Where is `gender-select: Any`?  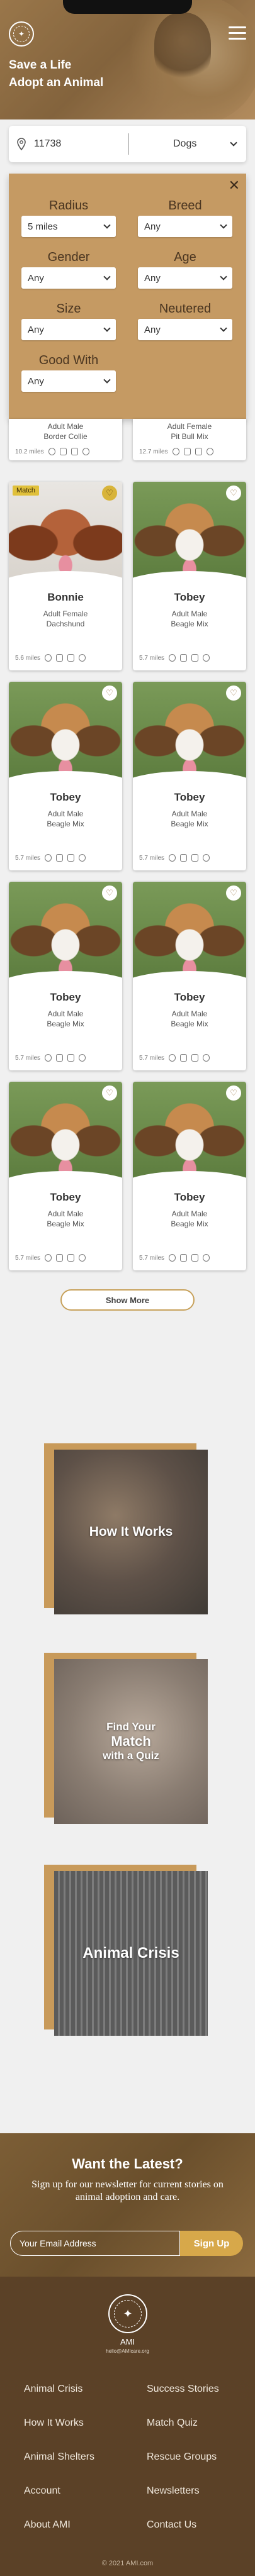
gender-select: Any is located at coordinates (68, 278).